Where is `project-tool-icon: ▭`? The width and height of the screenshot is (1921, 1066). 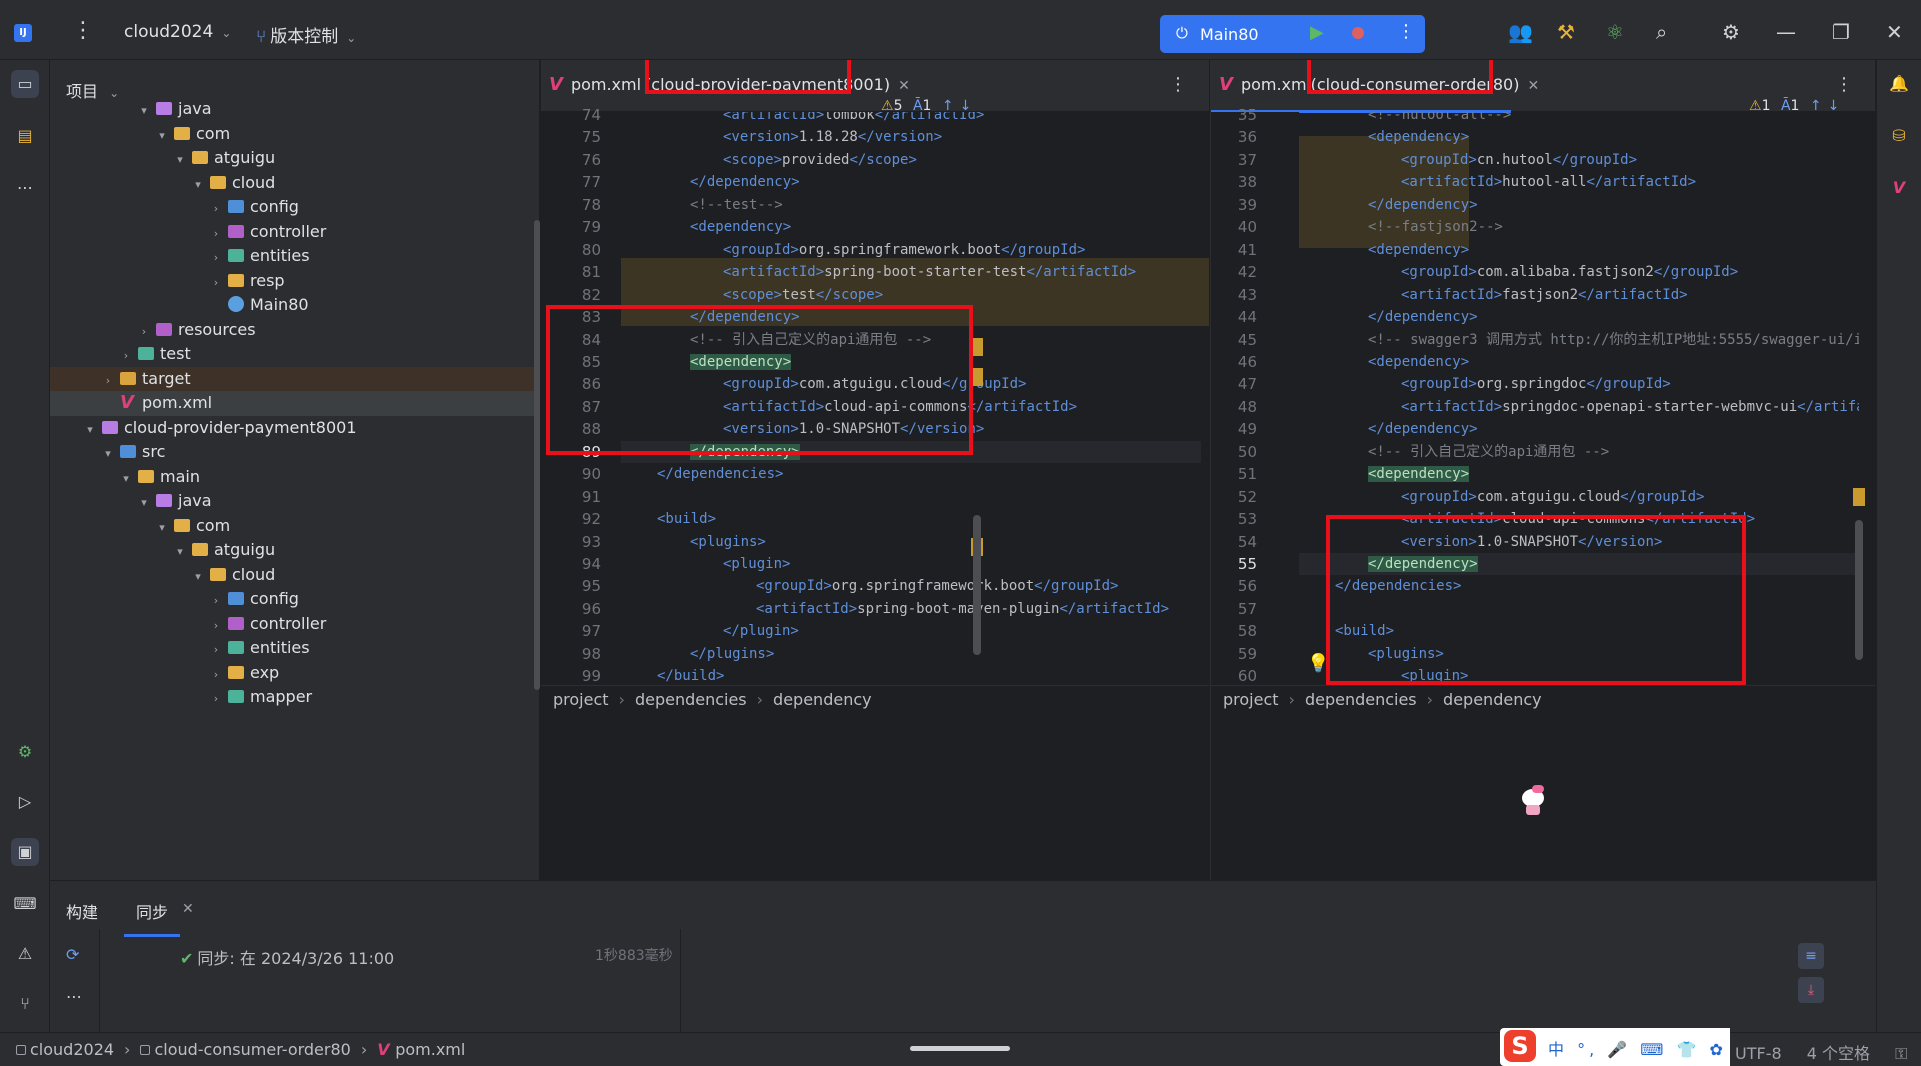 project-tool-icon: ▭ is located at coordinates (25, 84).